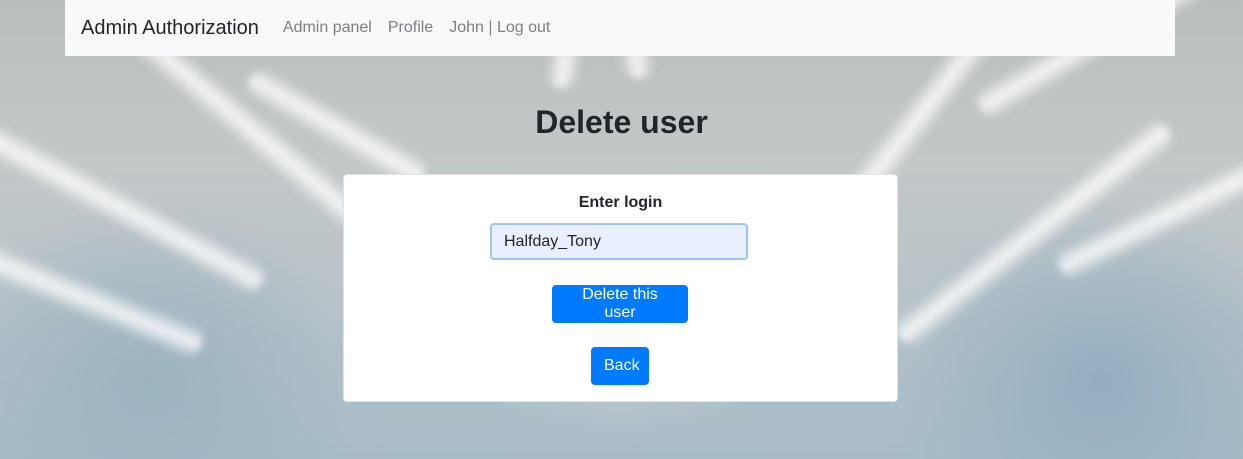 The width and height of the screenshot is (1243, 459). I want to click on nav-link-profile: Profile, so click(410, 28).